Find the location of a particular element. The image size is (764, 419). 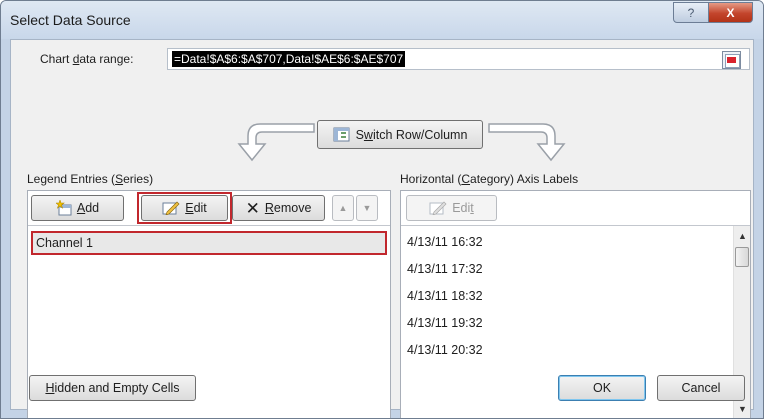

dialog-title: Select Data Source is located at coordinates (70, 20).